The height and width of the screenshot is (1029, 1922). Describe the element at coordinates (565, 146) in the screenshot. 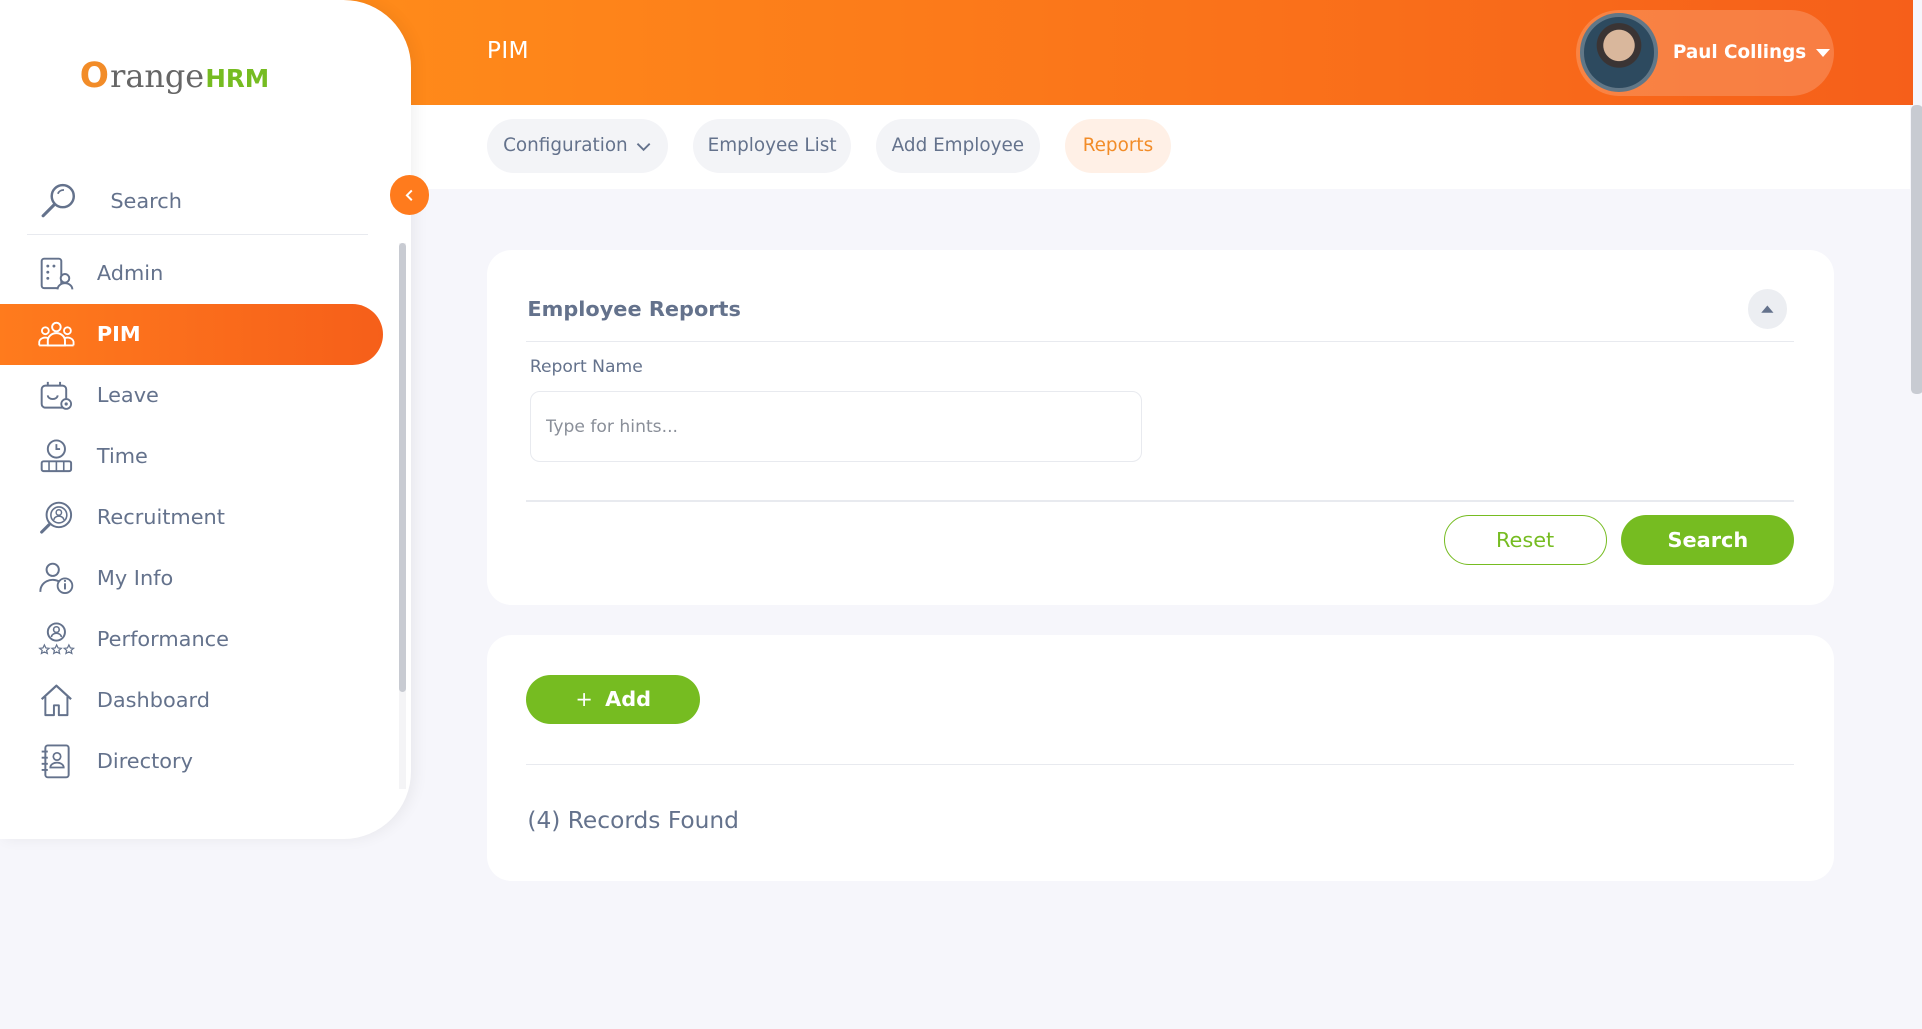

I see `tab-label: Configuration` at that location.